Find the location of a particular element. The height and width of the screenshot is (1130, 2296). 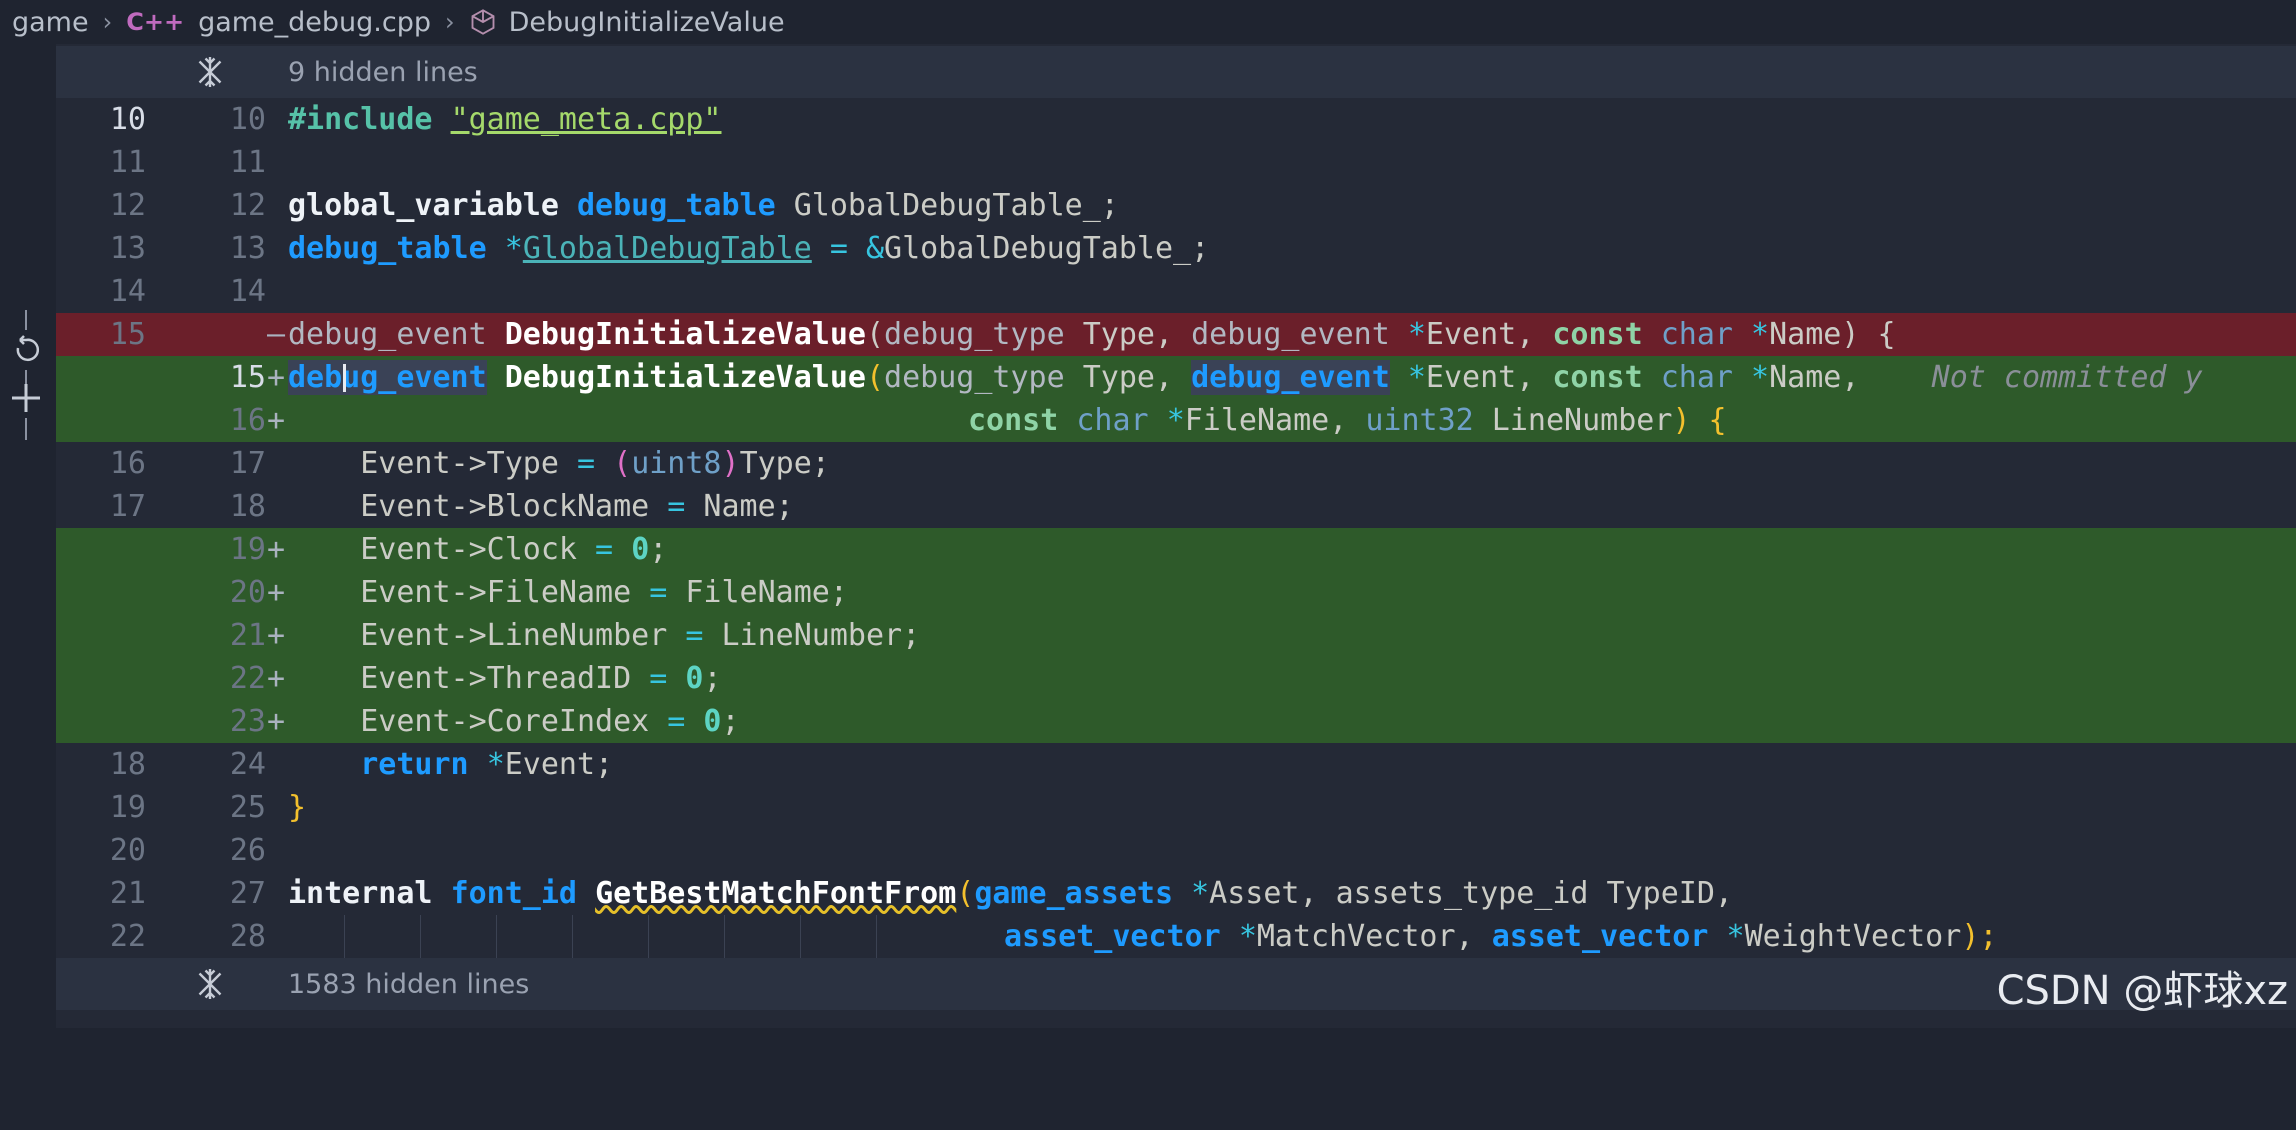

added-line: 22 + Event->ThreadID = 0; is located at coordinates (1176, 678).